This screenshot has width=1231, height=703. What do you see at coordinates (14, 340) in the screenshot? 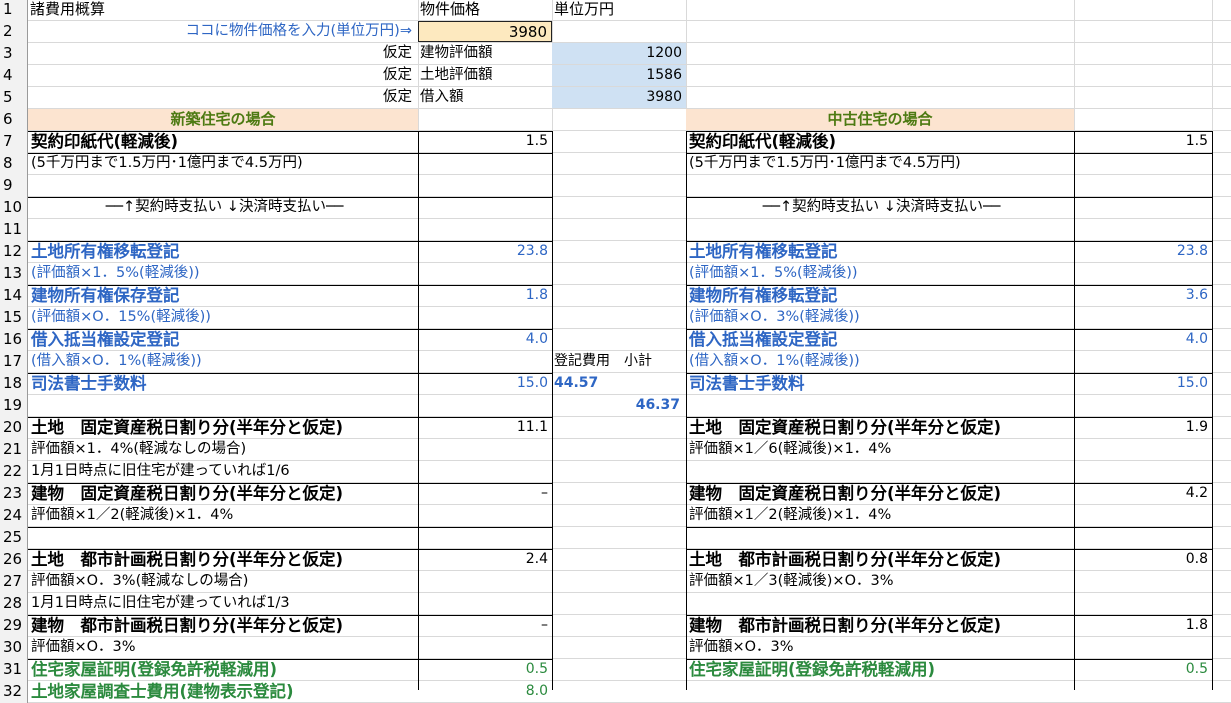
I see `row-header: 16` at bounding box center [14, 340].